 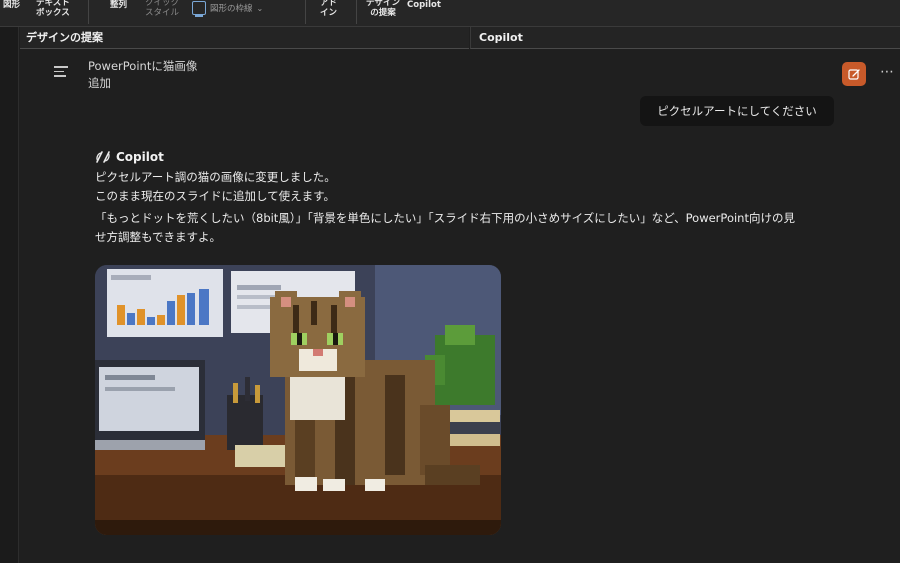 What do you see at coordinates (231, 9) in the screenshot?
I see `shape-outline-label: 図形の枠線` at bounding box center [231, 9].